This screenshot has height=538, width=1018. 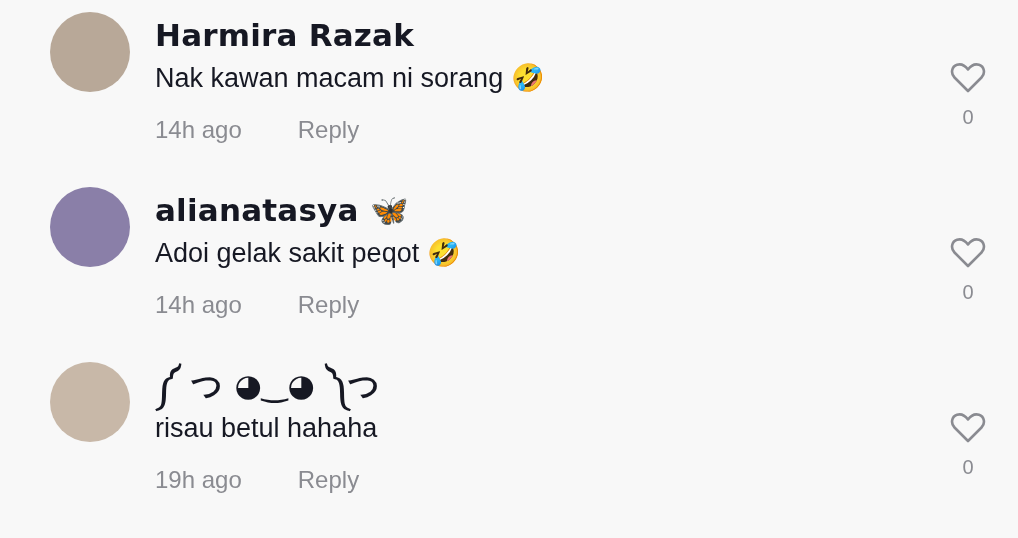 I want to click on comment-text: risau betul hahaha, so click(x=266, y=428).